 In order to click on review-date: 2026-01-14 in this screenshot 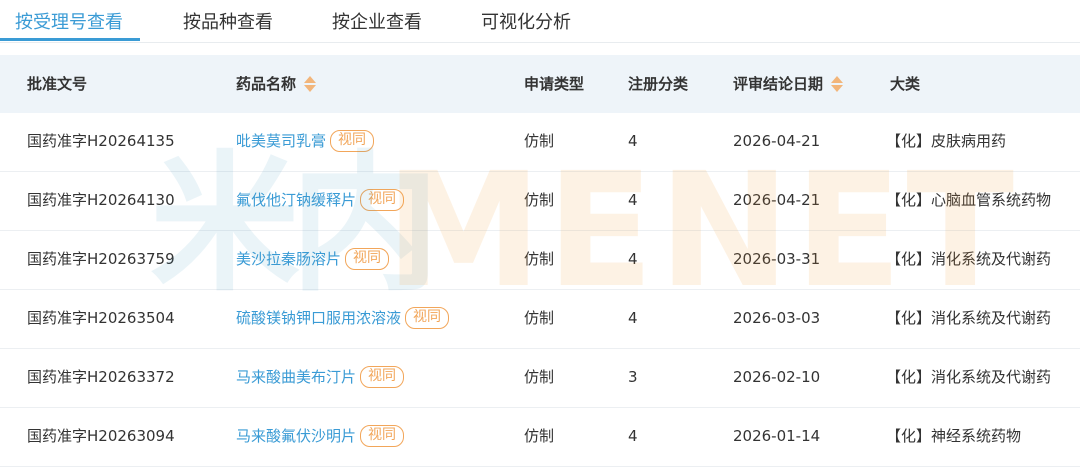, I will do `click(777, 436)`.